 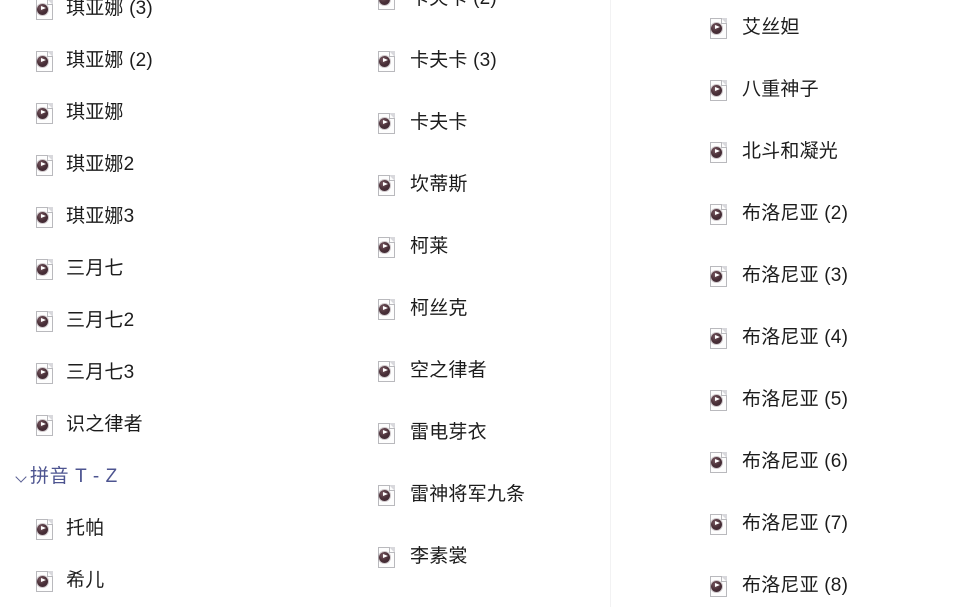 I want to click on list-item-label: 卡夫卡 (2), so click(x=453, y=5).